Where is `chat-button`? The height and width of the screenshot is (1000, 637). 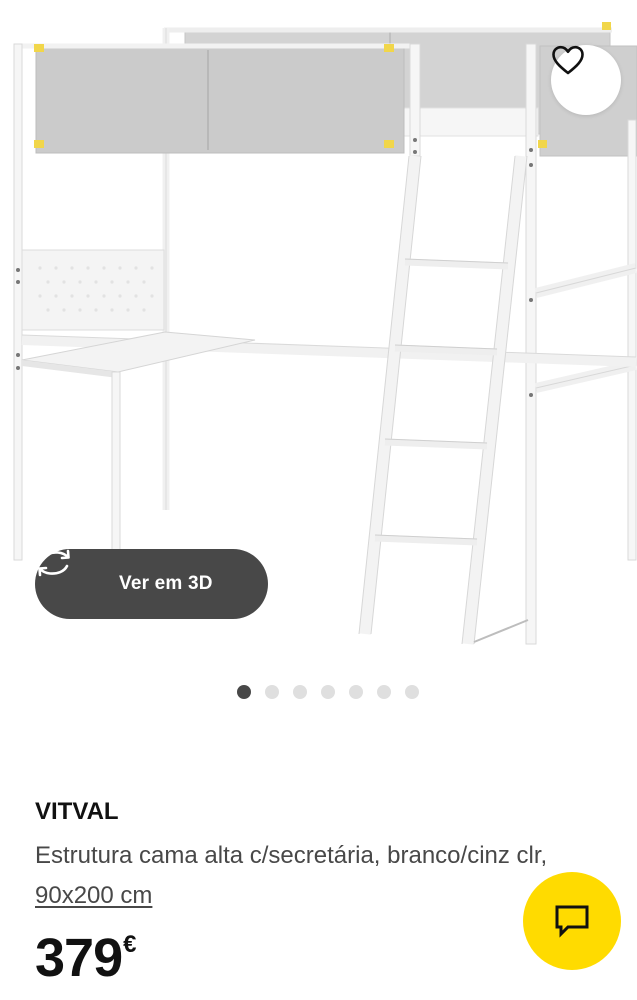
chat-button is located at coordinates (572, 921).